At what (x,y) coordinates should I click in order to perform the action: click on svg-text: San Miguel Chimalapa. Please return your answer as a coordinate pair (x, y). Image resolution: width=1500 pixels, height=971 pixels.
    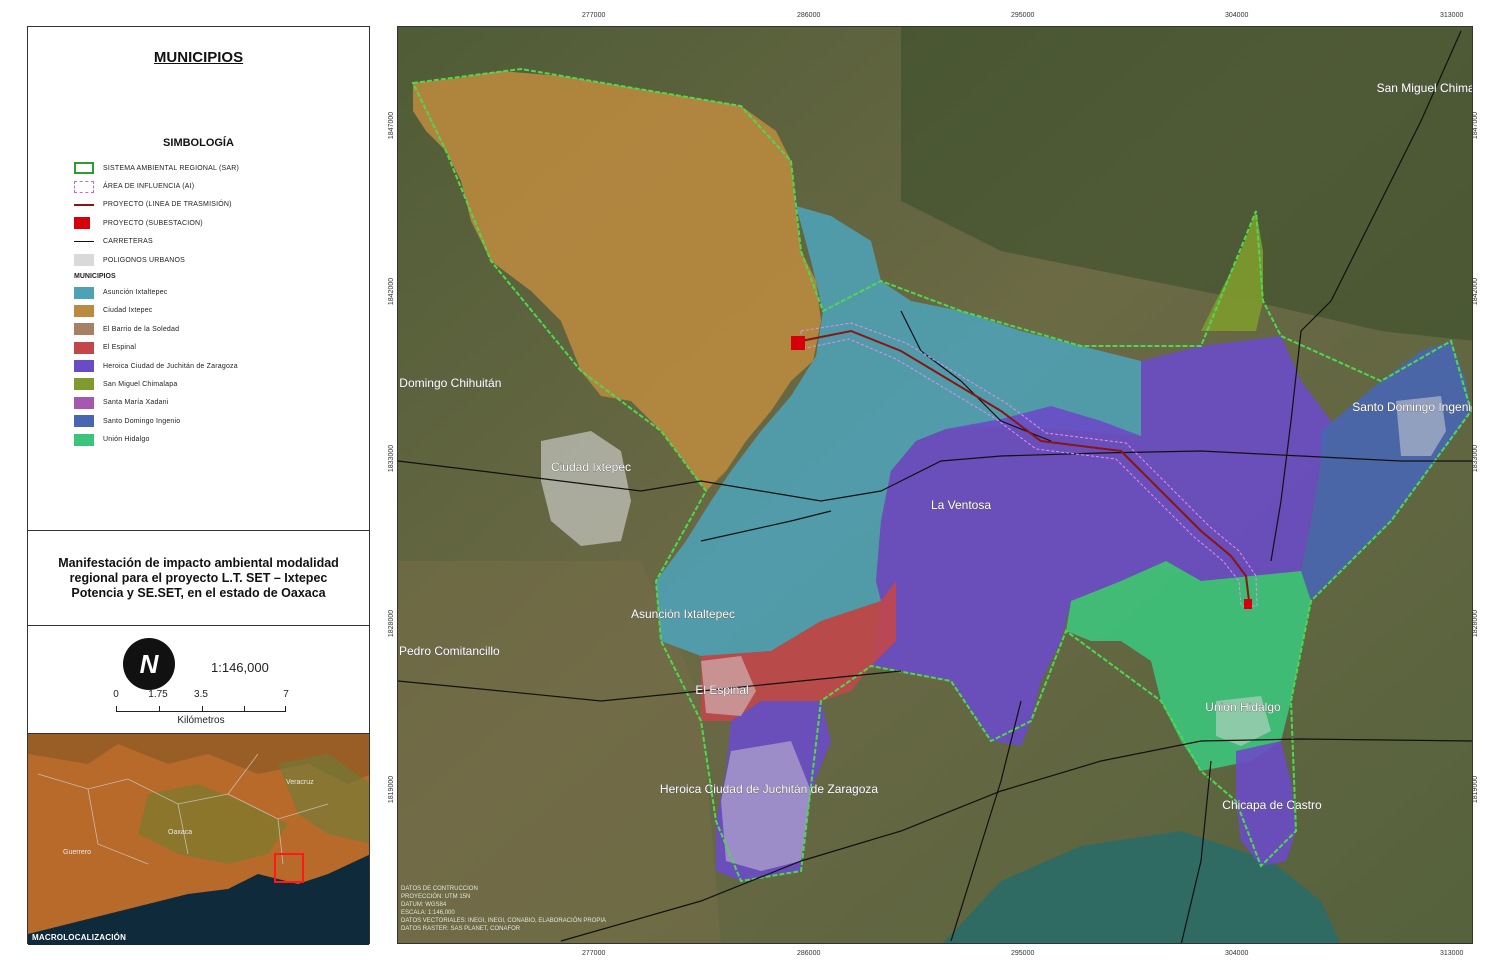
    Looking at the image, I should click on (1425, 88).